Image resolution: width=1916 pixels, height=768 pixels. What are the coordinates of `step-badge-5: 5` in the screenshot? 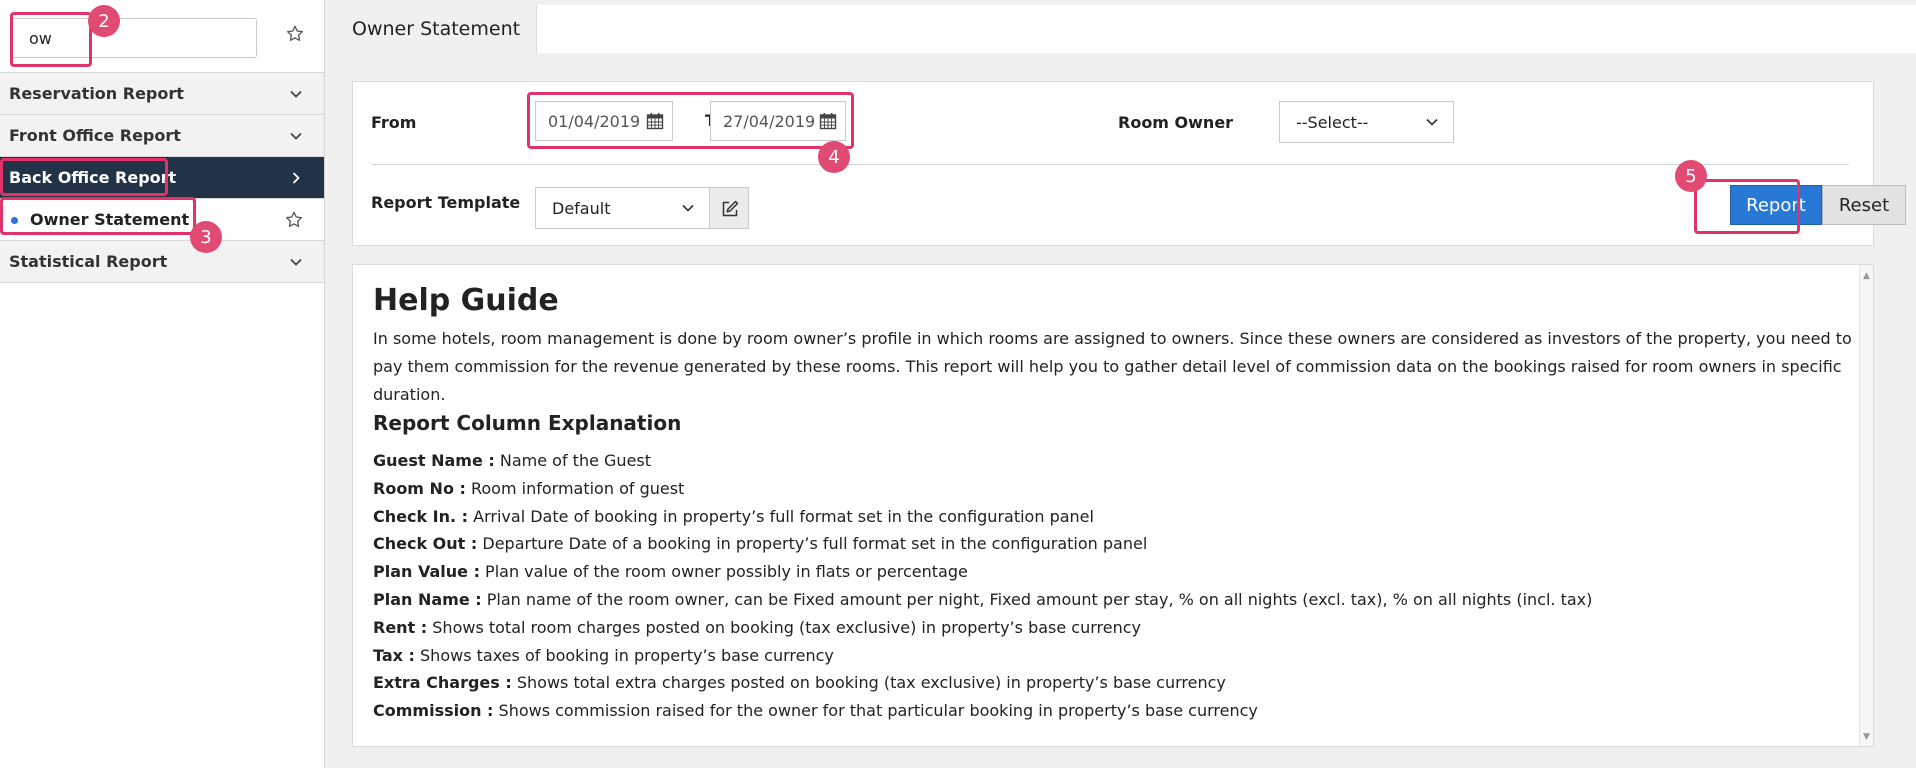 It's located at (1691, 176).